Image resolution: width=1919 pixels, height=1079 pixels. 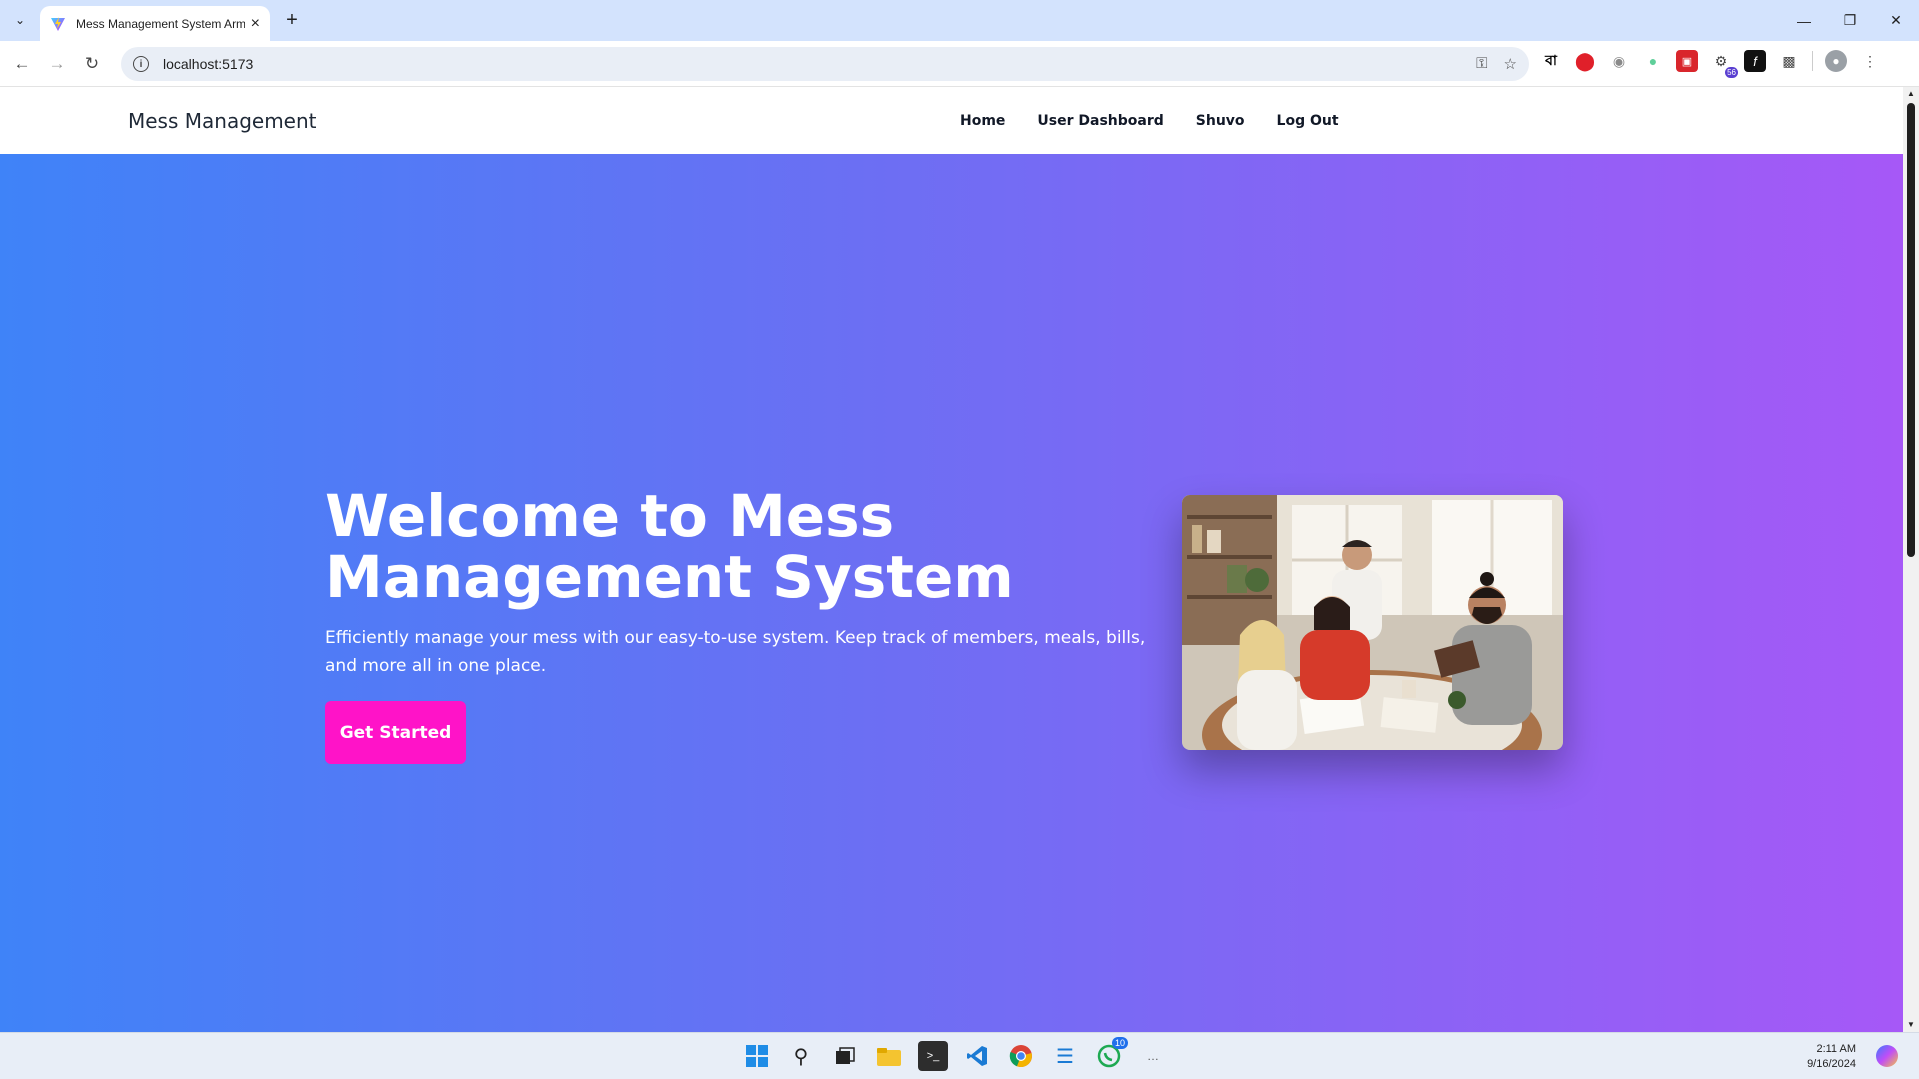 I want to click on system-clock: 2:11 AM 9/16/2024, so click(x=1823, y=1057).